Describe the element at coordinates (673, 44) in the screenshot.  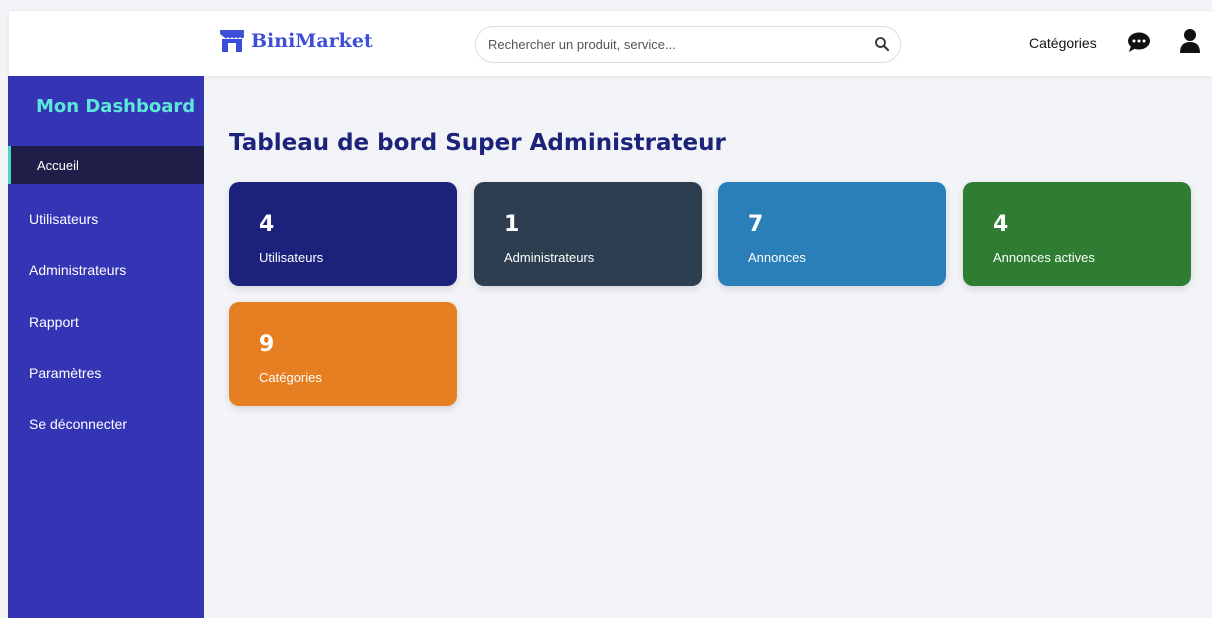
I see `search-input` at that location.